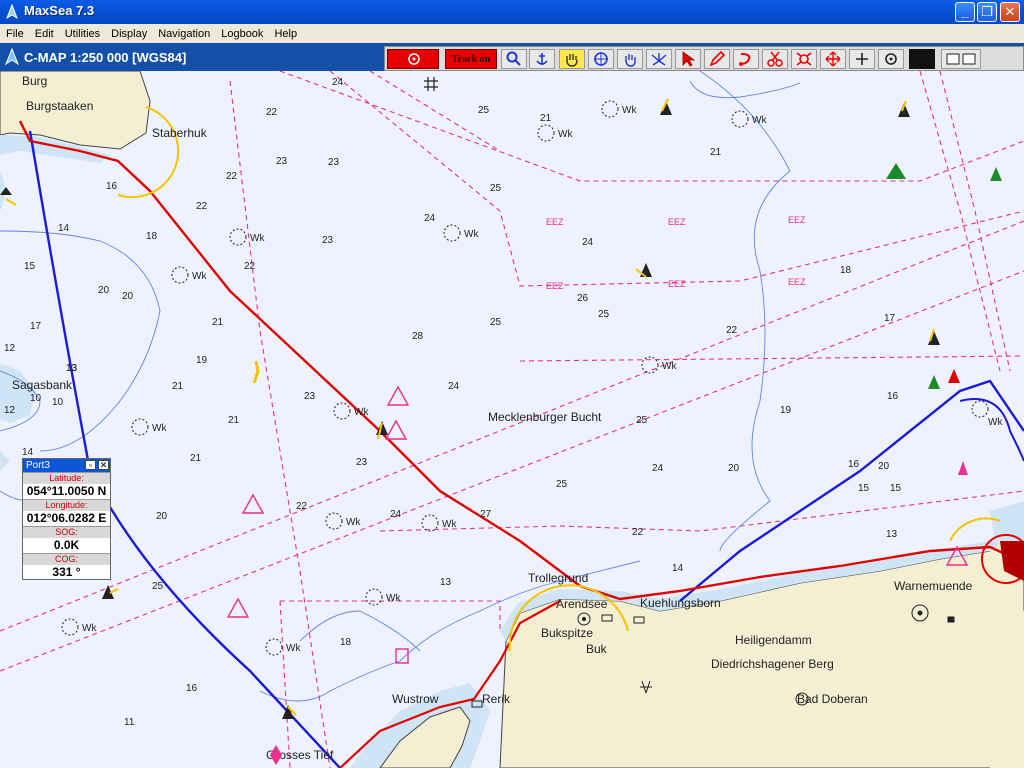  What do you see at coordinates (680, 603) in the screenshot?
I see `place-kuehlungsborn: Kuehlungsborn` at bounding box center [680, 603].